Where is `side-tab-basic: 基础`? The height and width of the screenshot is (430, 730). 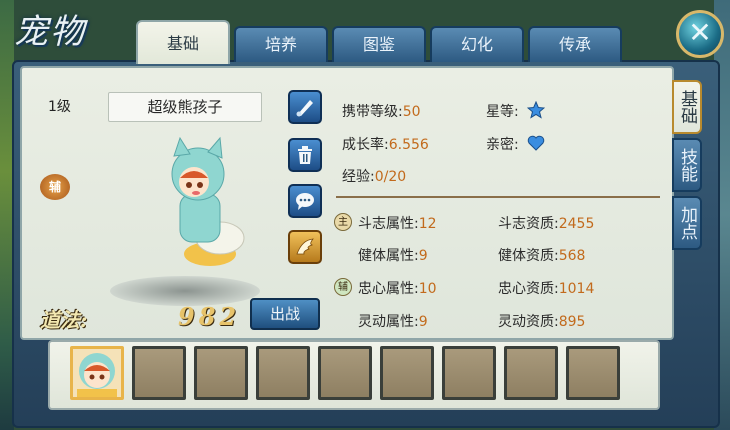 side-tab-basic: 基础 is located at coordinates (687, 107).